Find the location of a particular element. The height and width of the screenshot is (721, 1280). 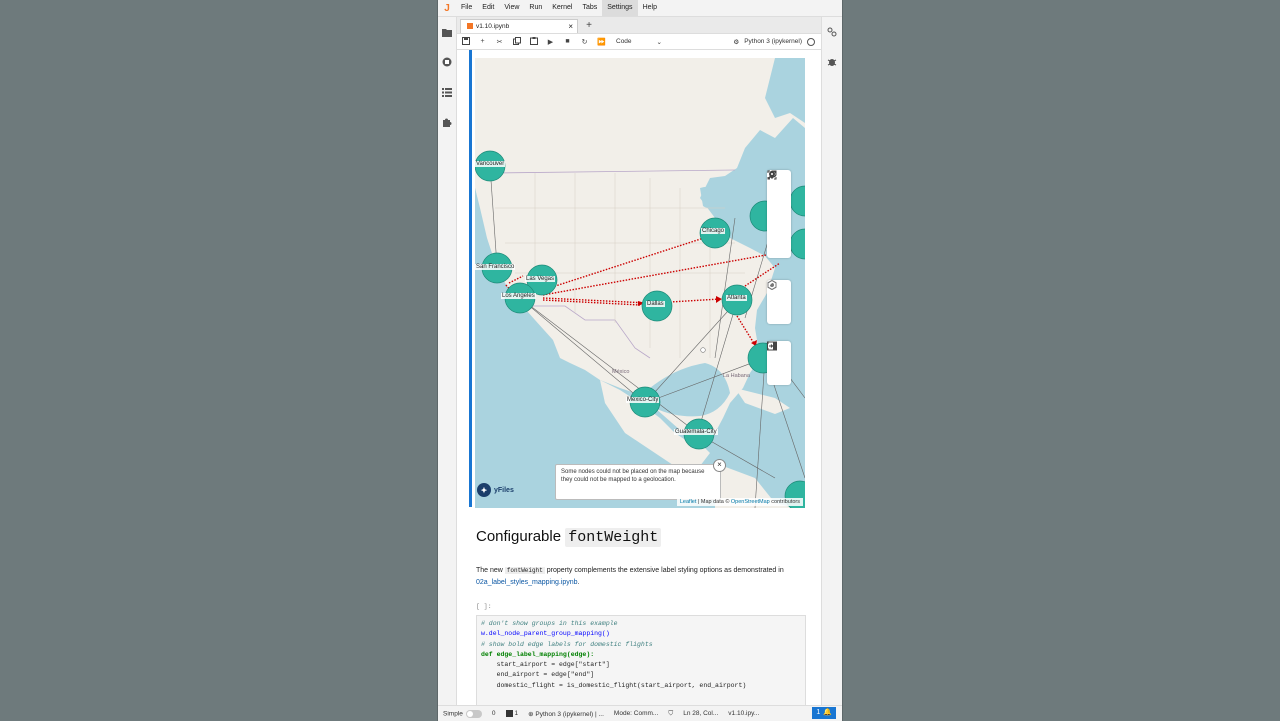

notification-count: 1 is located at coordinates (818, 712).